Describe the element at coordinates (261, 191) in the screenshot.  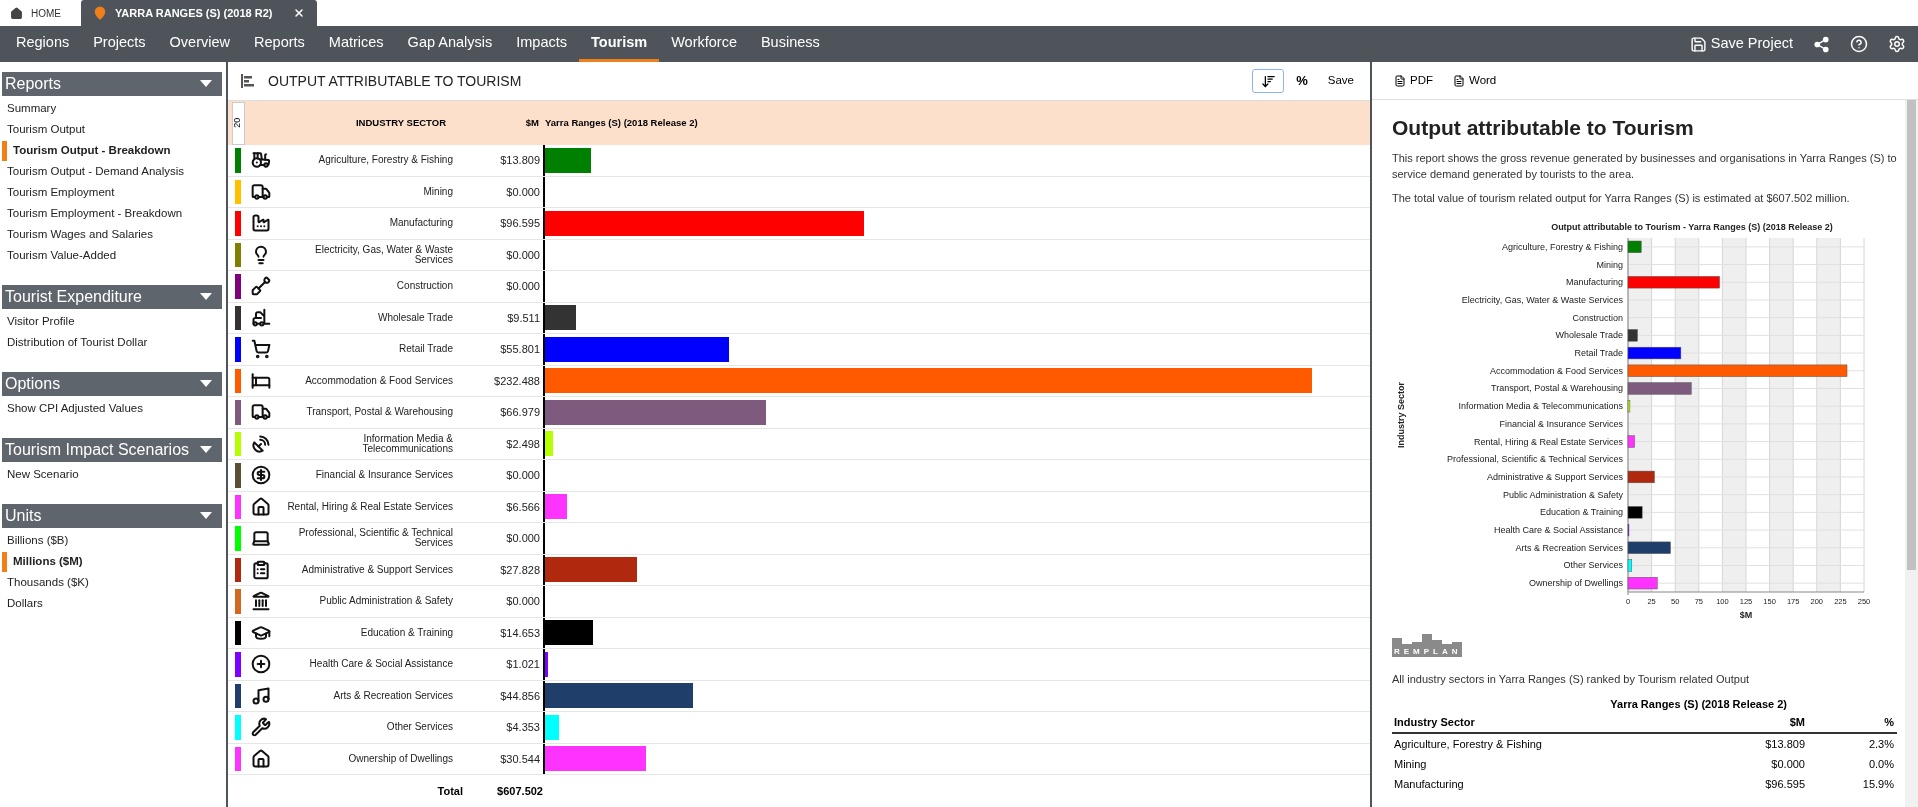
I see `truck-icon` at that location.